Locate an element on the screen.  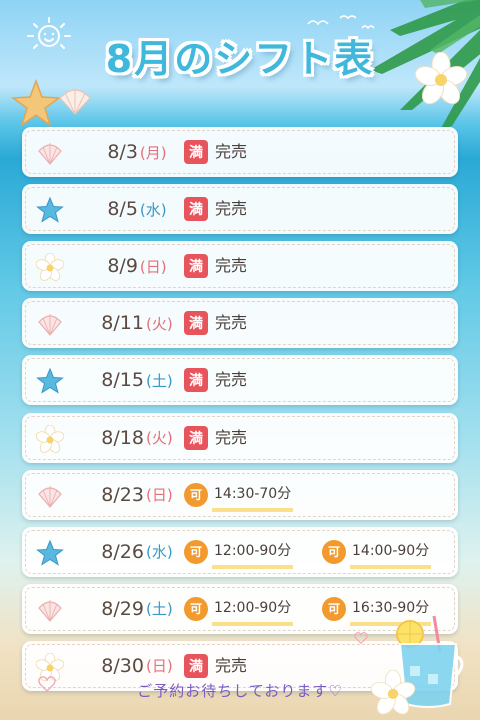
shift-date: 8/9 (日) is located at coordinates (137, 266).